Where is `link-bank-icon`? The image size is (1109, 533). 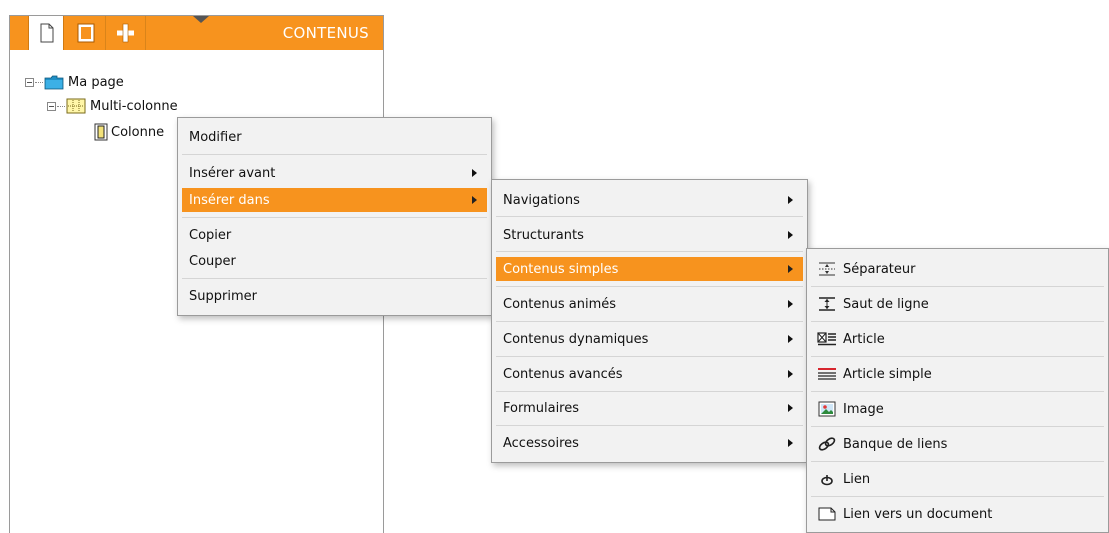
link-bank-icon is located at coordinates (827, 444).